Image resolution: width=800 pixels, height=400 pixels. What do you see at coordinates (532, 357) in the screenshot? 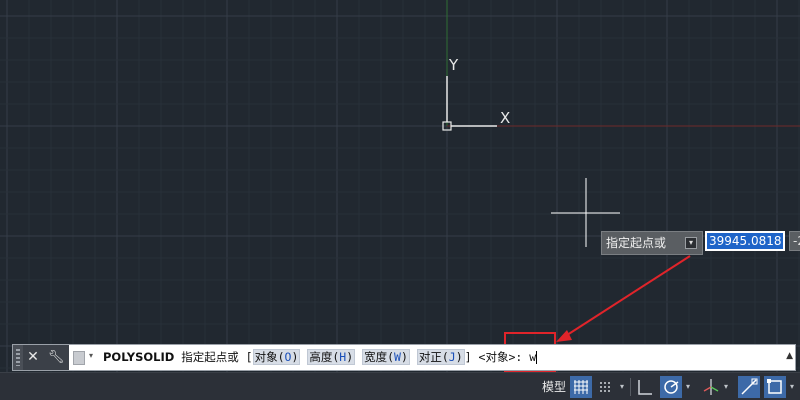
I see `command-input: w` at bounding box center [532, 357].